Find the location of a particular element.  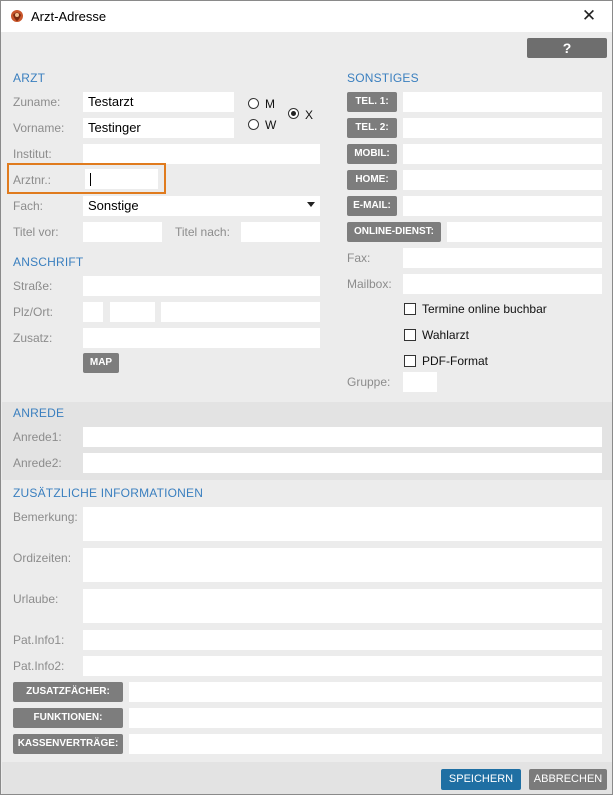

gender-x-radio is located at coordinates (293, 113).